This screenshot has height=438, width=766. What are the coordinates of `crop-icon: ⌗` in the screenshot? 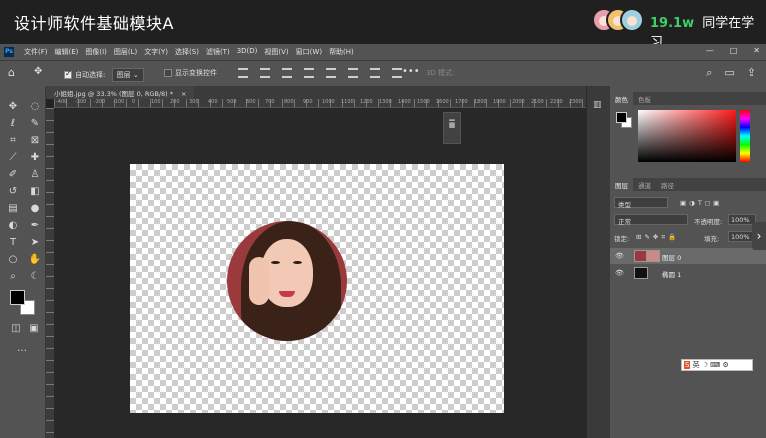 It's located at (13, 141).